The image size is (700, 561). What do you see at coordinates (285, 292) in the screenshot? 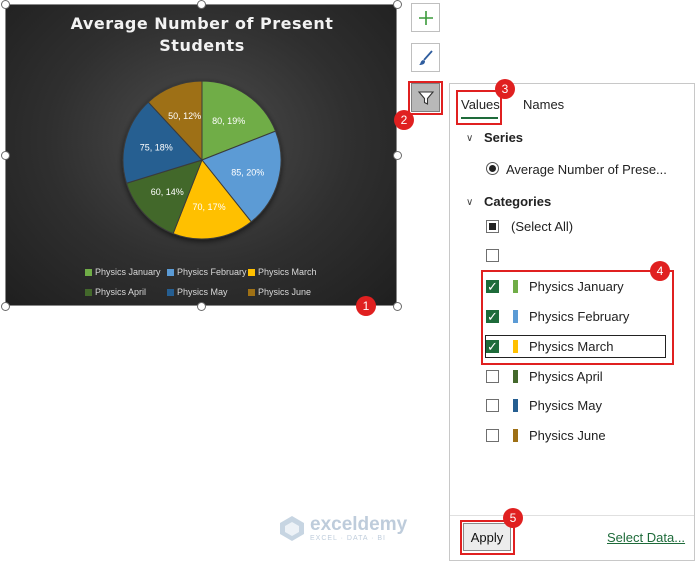
I see `legend-label: Physics June` at bounding box center [285, 292].